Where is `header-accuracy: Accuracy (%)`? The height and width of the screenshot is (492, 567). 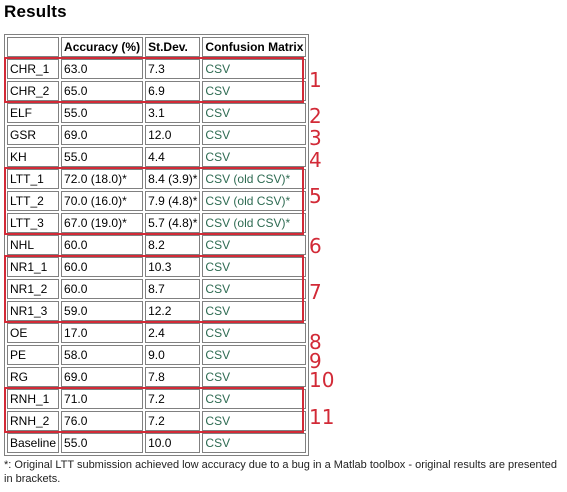
header-accuracy: Accuracy (%) is located at coordinates (102, 47).